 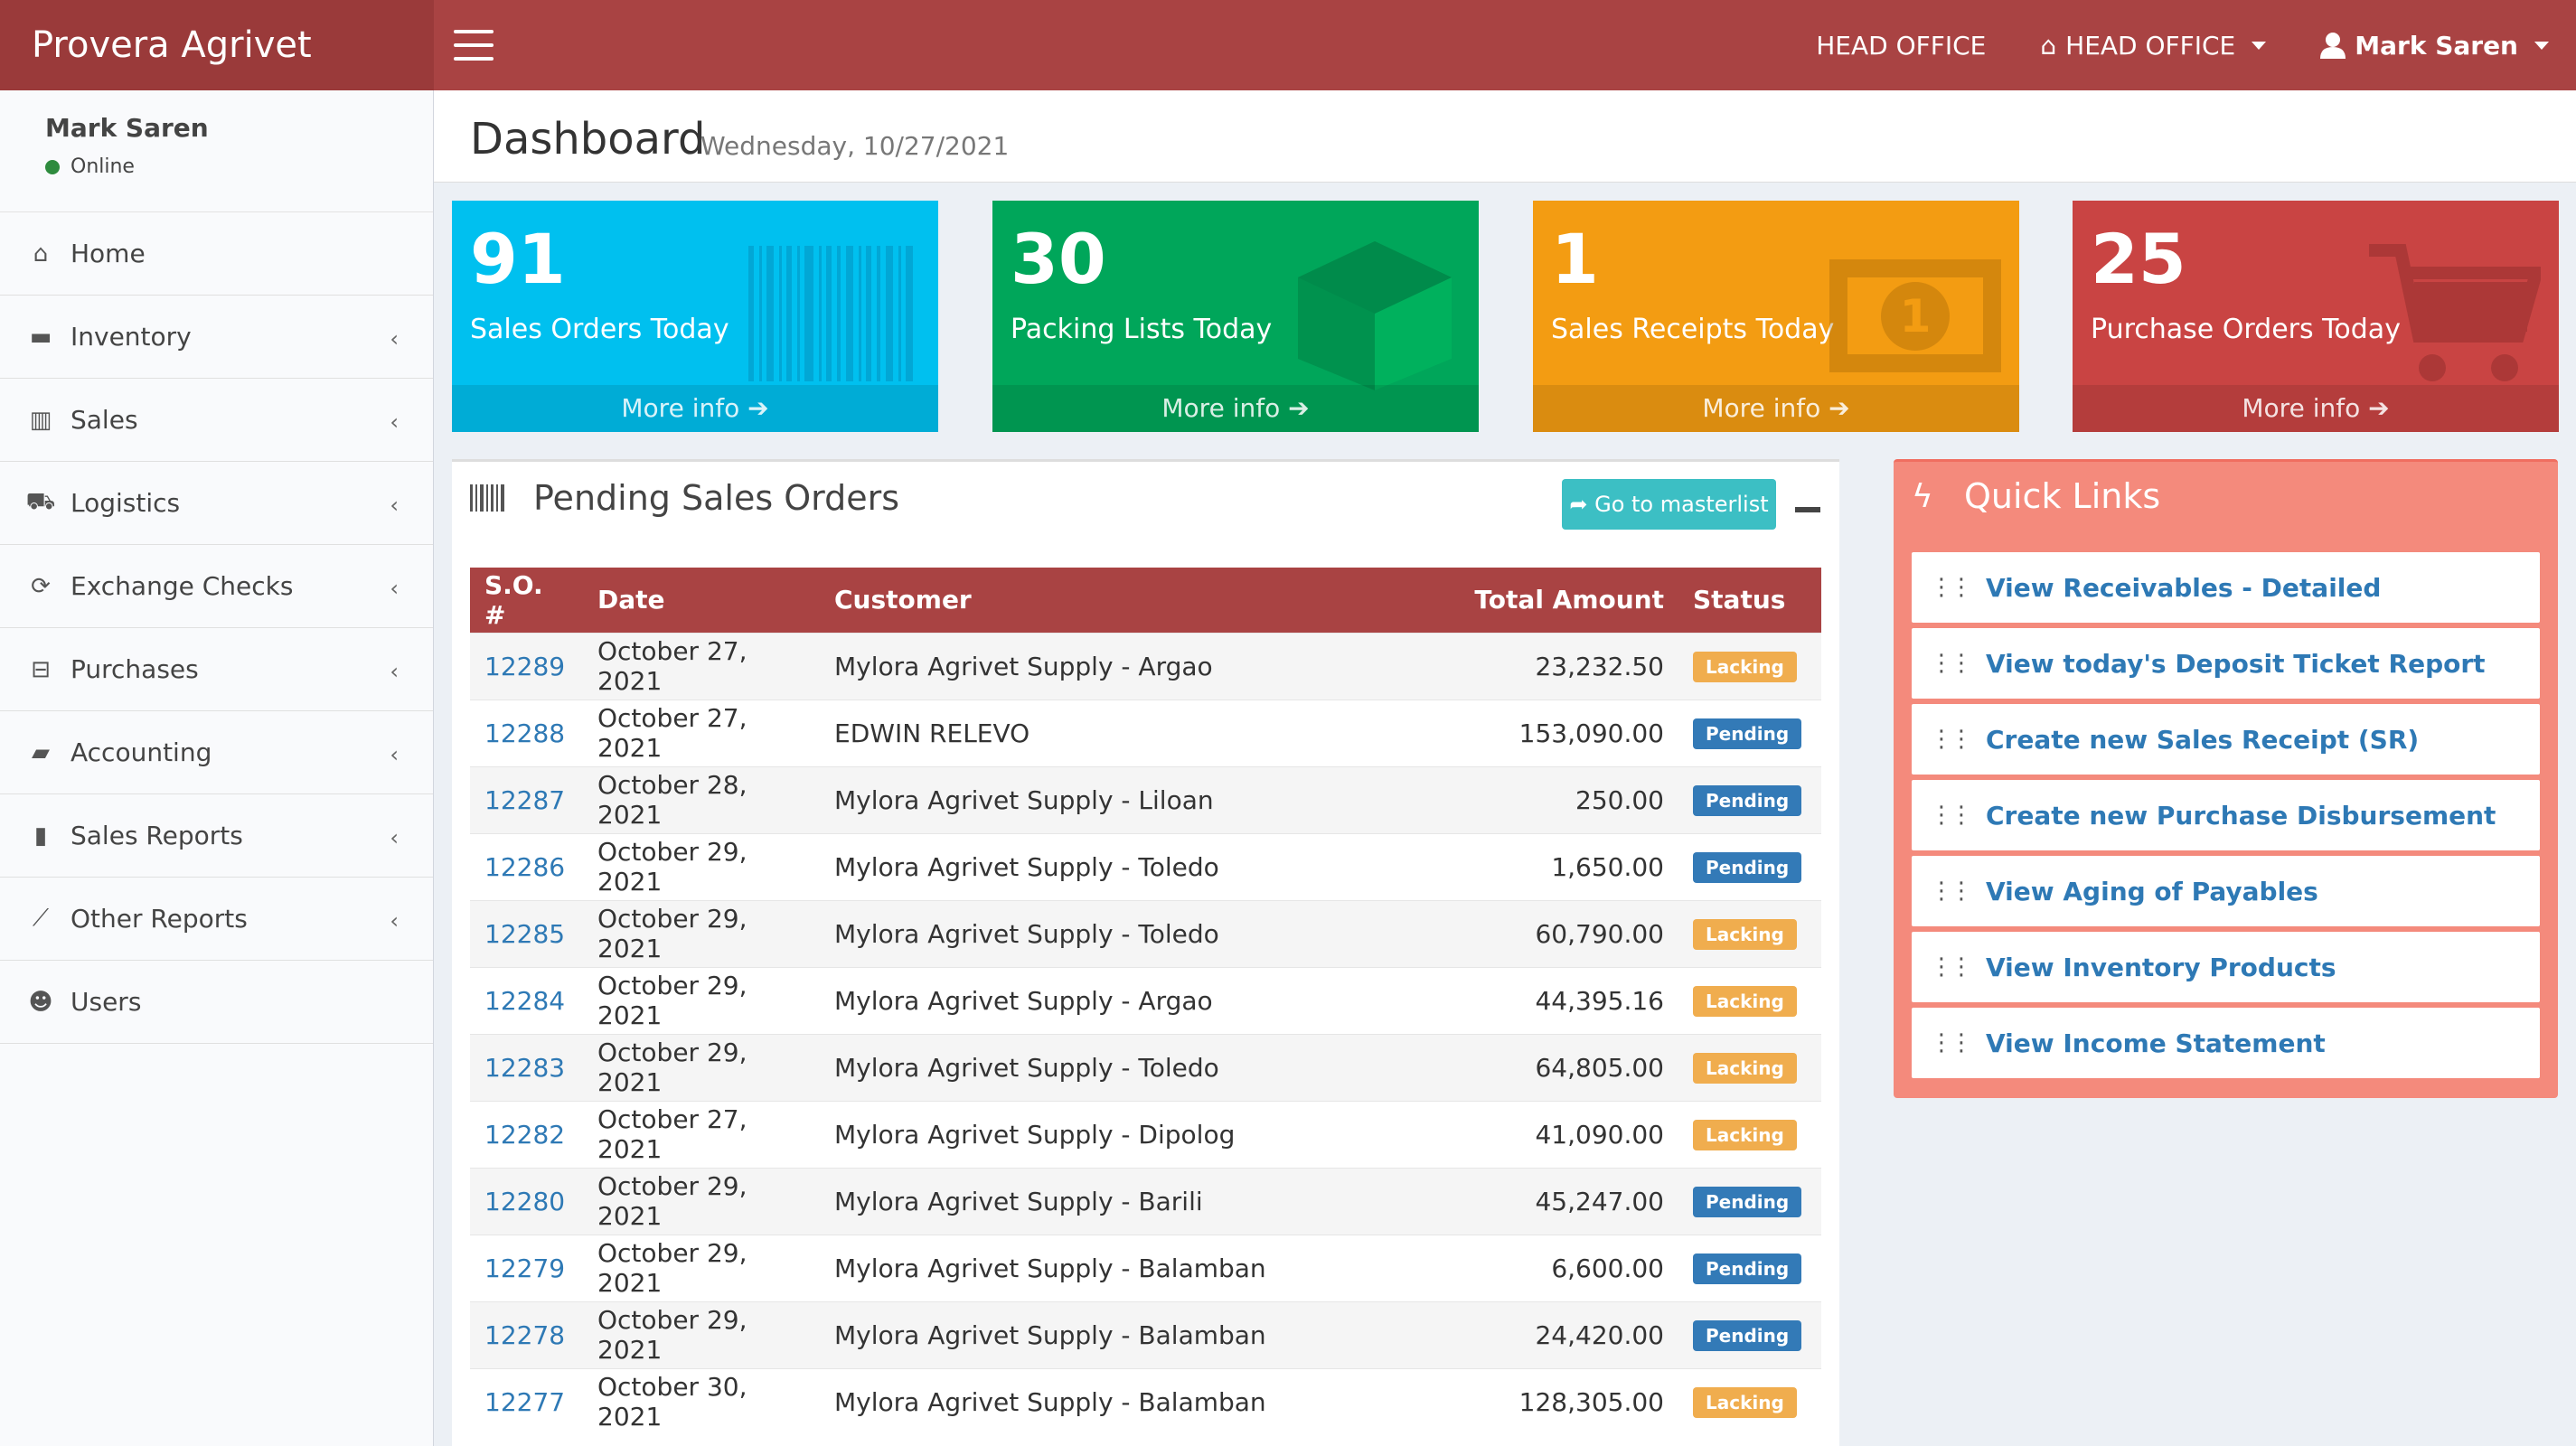 I want to click on so-link: 12278, so click(x=526, y=1334).